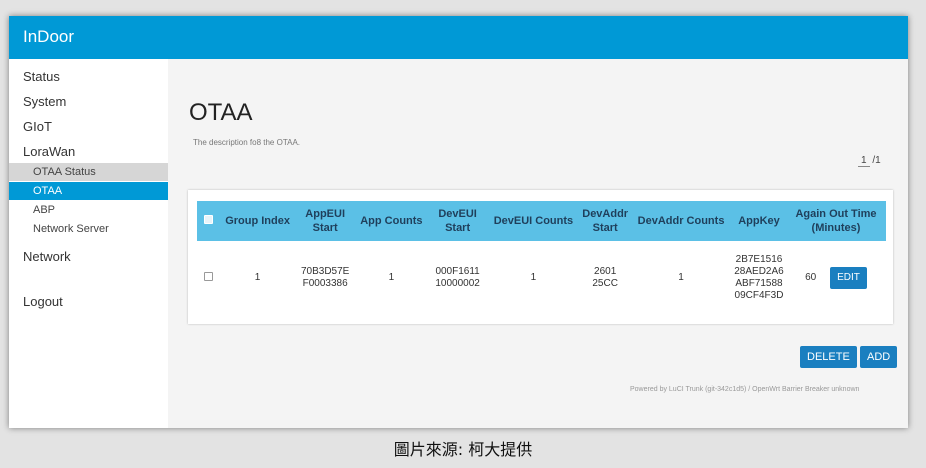  Describe the element at coordinates (759, 277) in the screenshot. I see `cell-appkey: 2B7E1516 28AED2A6 ABF71588 09CF4F3D` at that location.